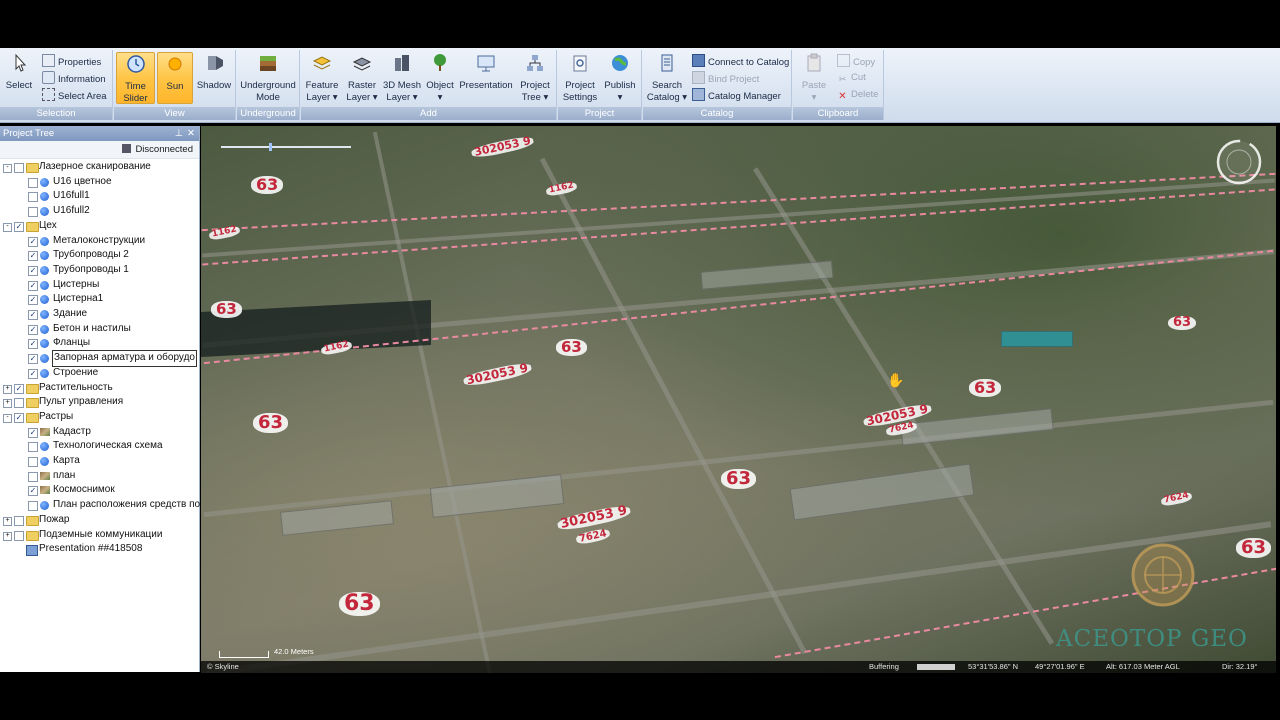  Describe the element at coordinates (401, 85) in the screenshot. I see `mesh-layer-label-1: 3D Mesh` at that location.